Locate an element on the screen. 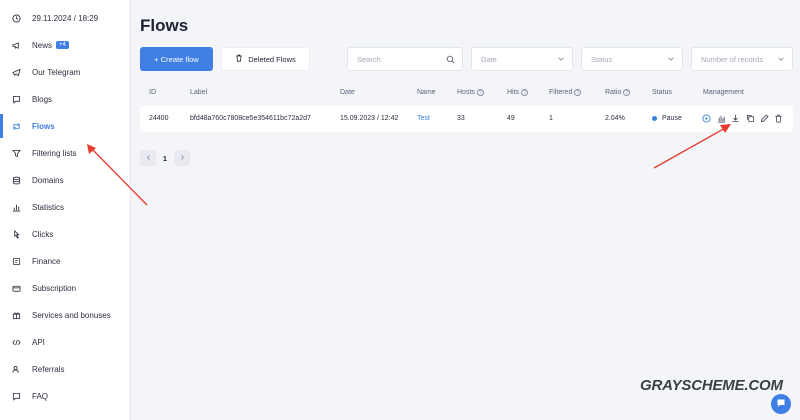  cell-filtered: 1 is located at coordinates (551, 118).